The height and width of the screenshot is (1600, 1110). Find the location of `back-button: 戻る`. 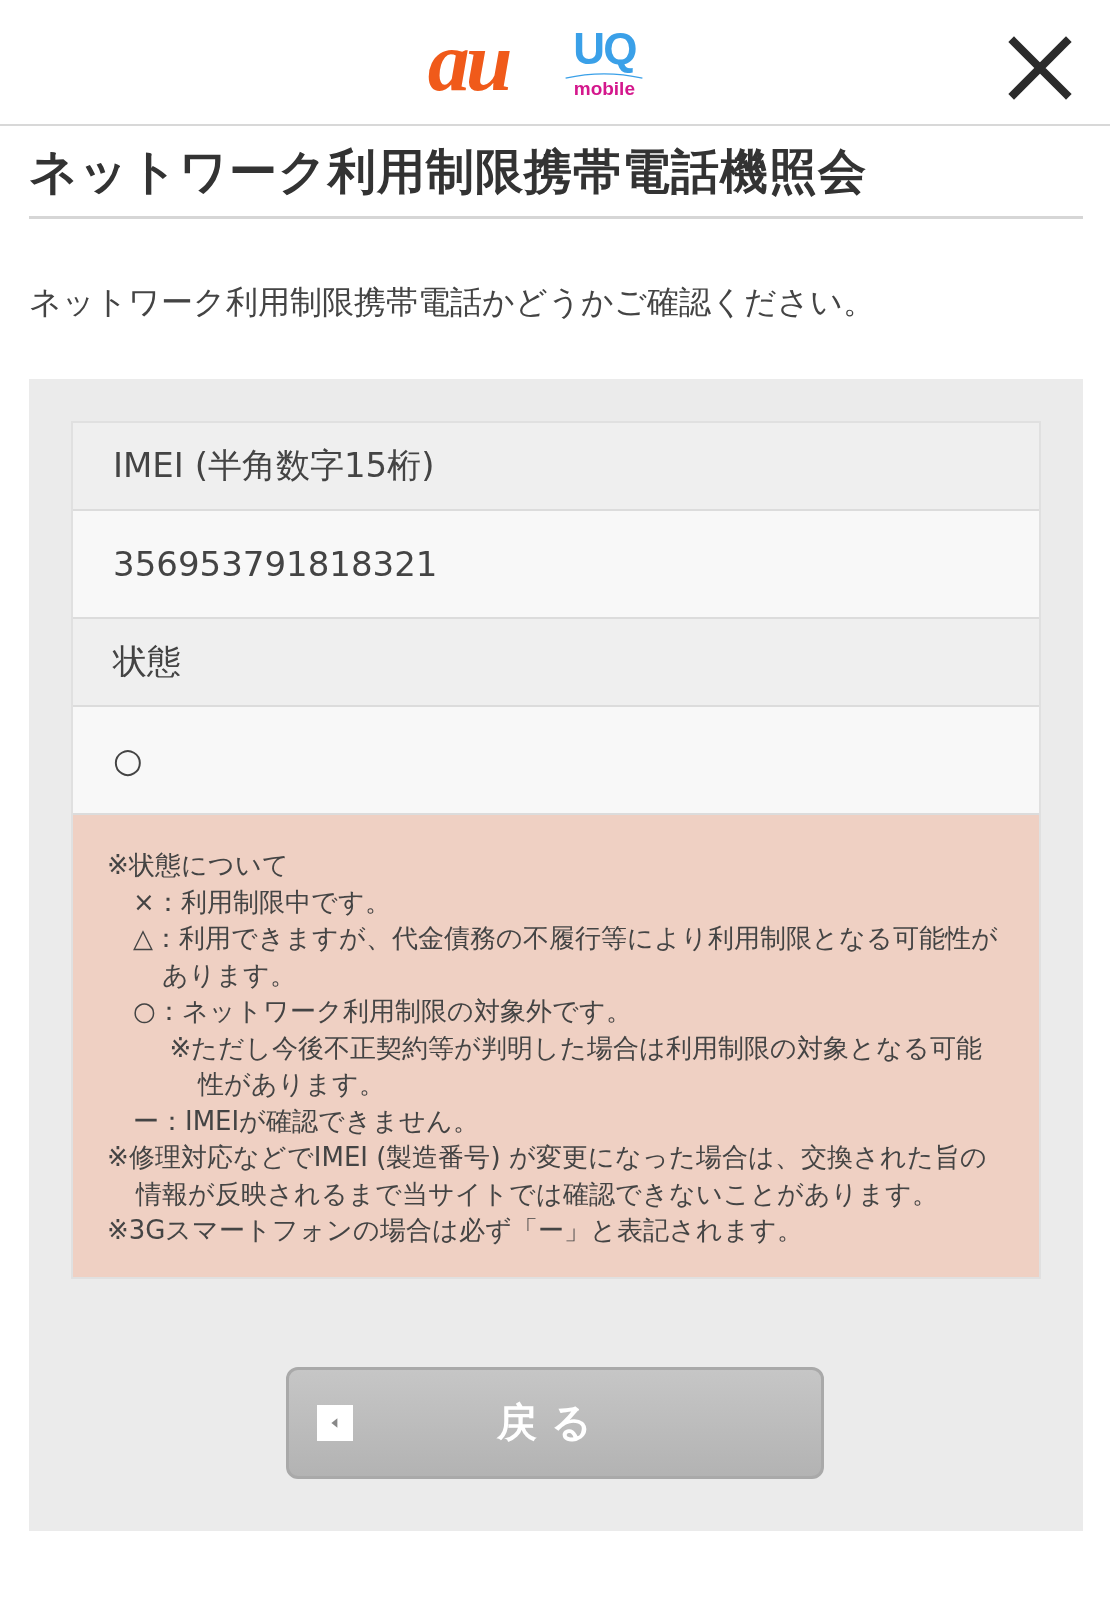

back-button: 戻る is located at coordinates (555, 1422).